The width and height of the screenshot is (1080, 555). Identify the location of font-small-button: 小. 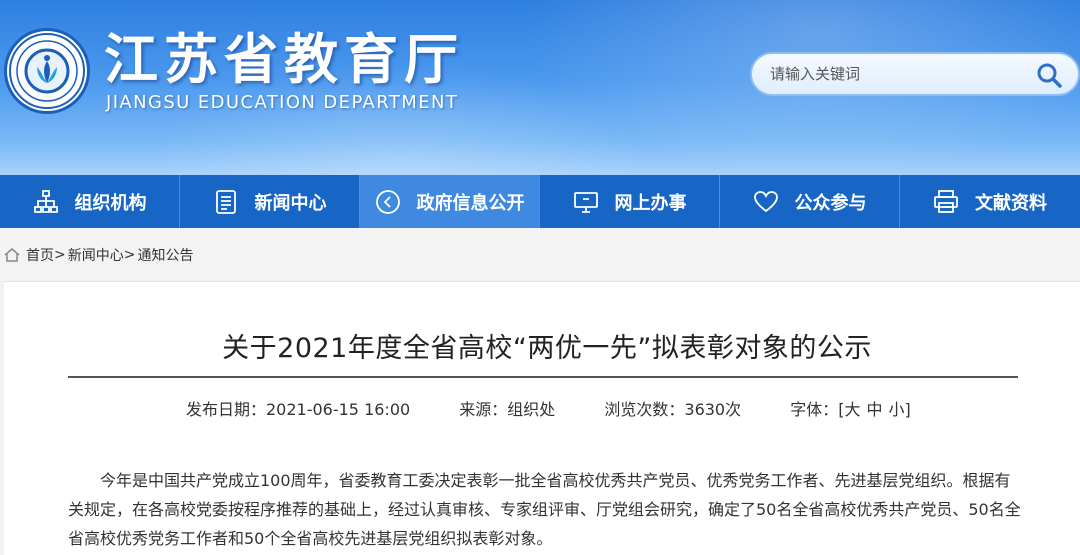
(897, 409).